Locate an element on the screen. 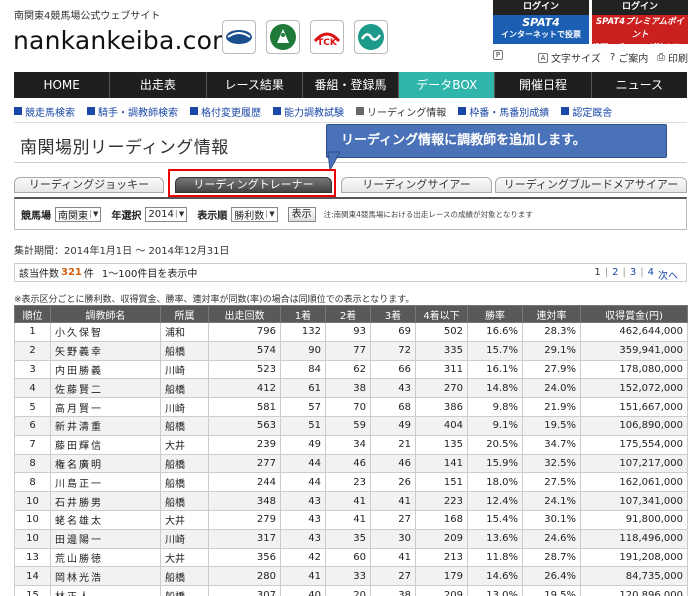 Image resolution: width=700 pixels, height=596 pixels. cell-rank: 10 is located at coordinates (32, 538).